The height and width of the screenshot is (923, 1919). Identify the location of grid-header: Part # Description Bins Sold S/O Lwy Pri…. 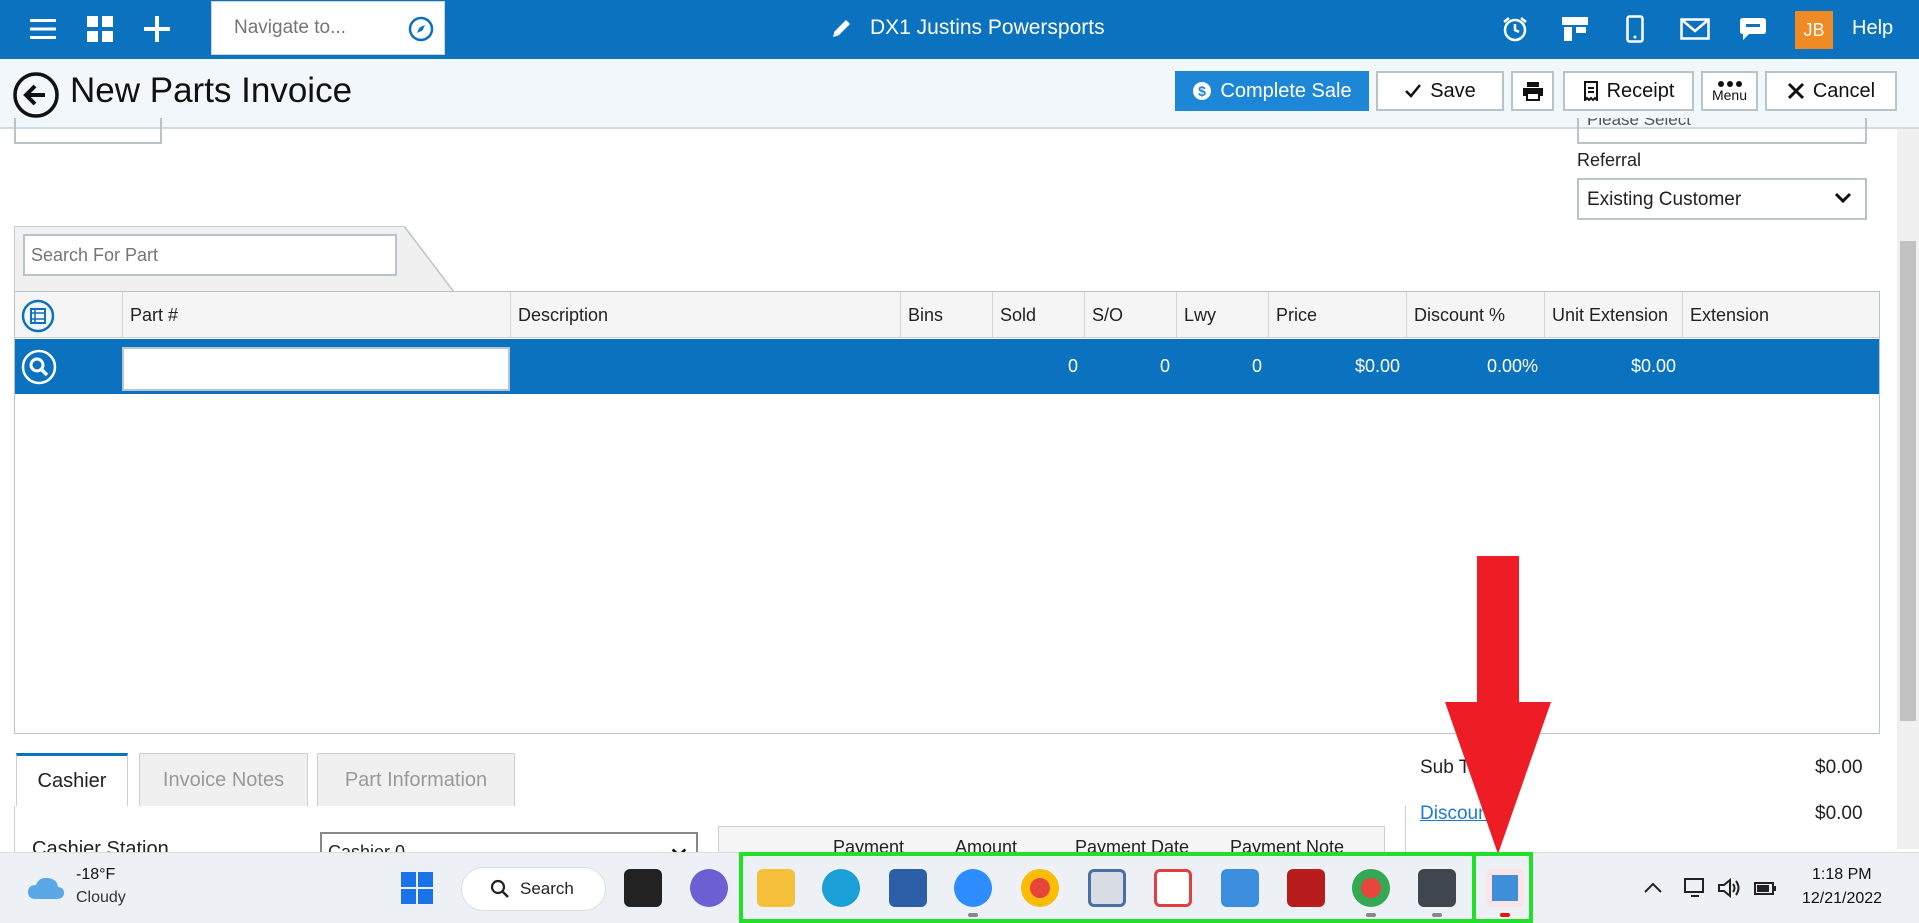
(947, 315).